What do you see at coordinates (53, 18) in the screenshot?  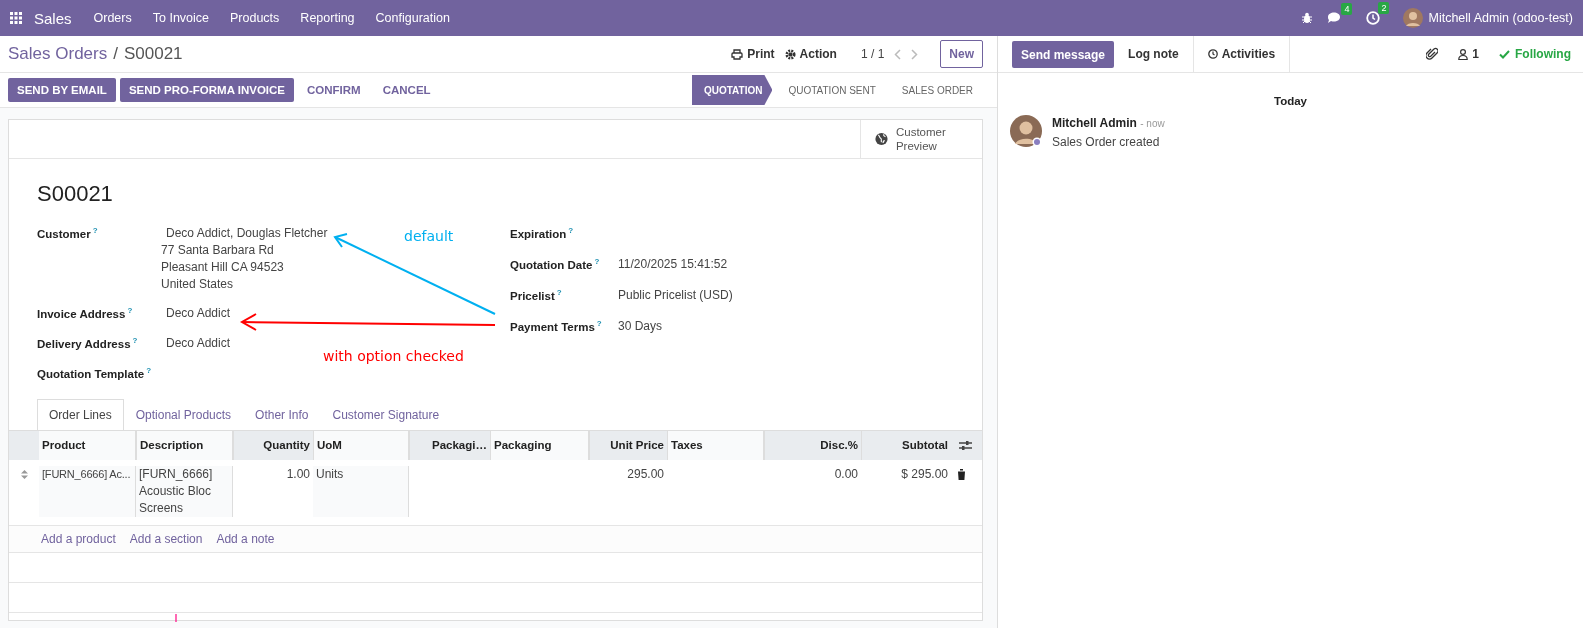 I see `app-name: Sales` at bounding box center [53, 18].